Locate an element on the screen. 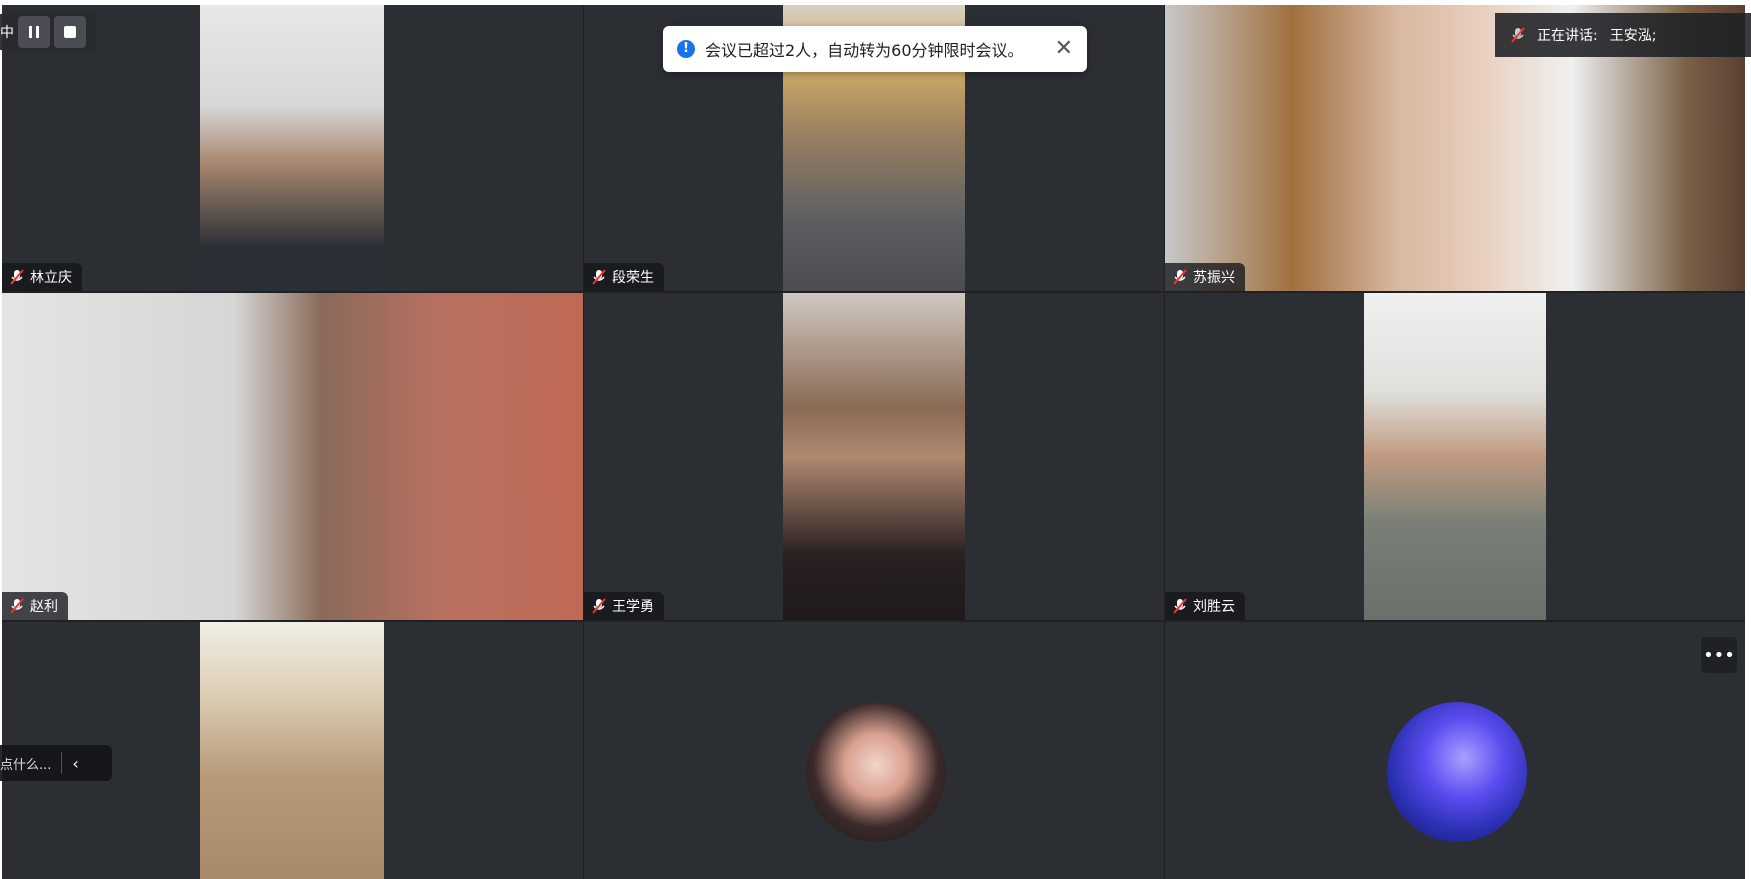  close-icon: ✕ is located at coordinates (1064, 49).